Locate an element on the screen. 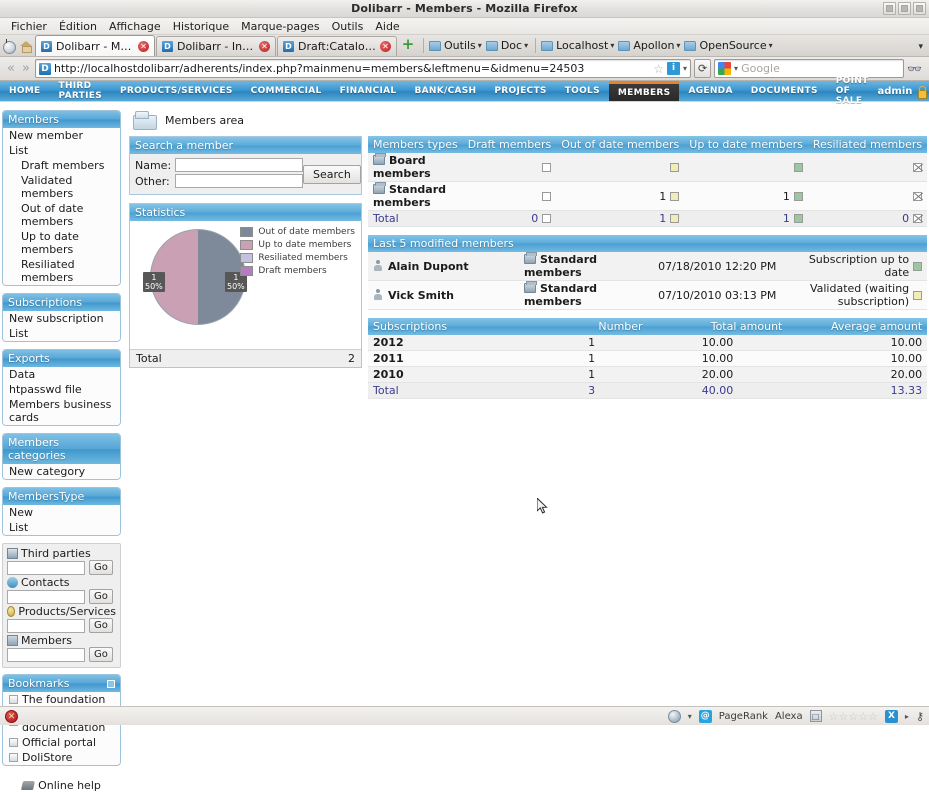  products-go-button: Go is located at coordinates (101, 625).